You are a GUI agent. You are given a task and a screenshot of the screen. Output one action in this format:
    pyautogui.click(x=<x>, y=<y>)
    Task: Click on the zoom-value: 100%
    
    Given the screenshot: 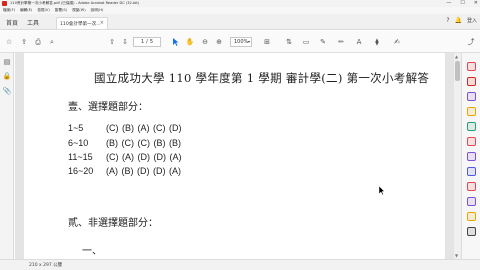 What is the action you would take?
    pyautogui.click(x=241, y=42)
    